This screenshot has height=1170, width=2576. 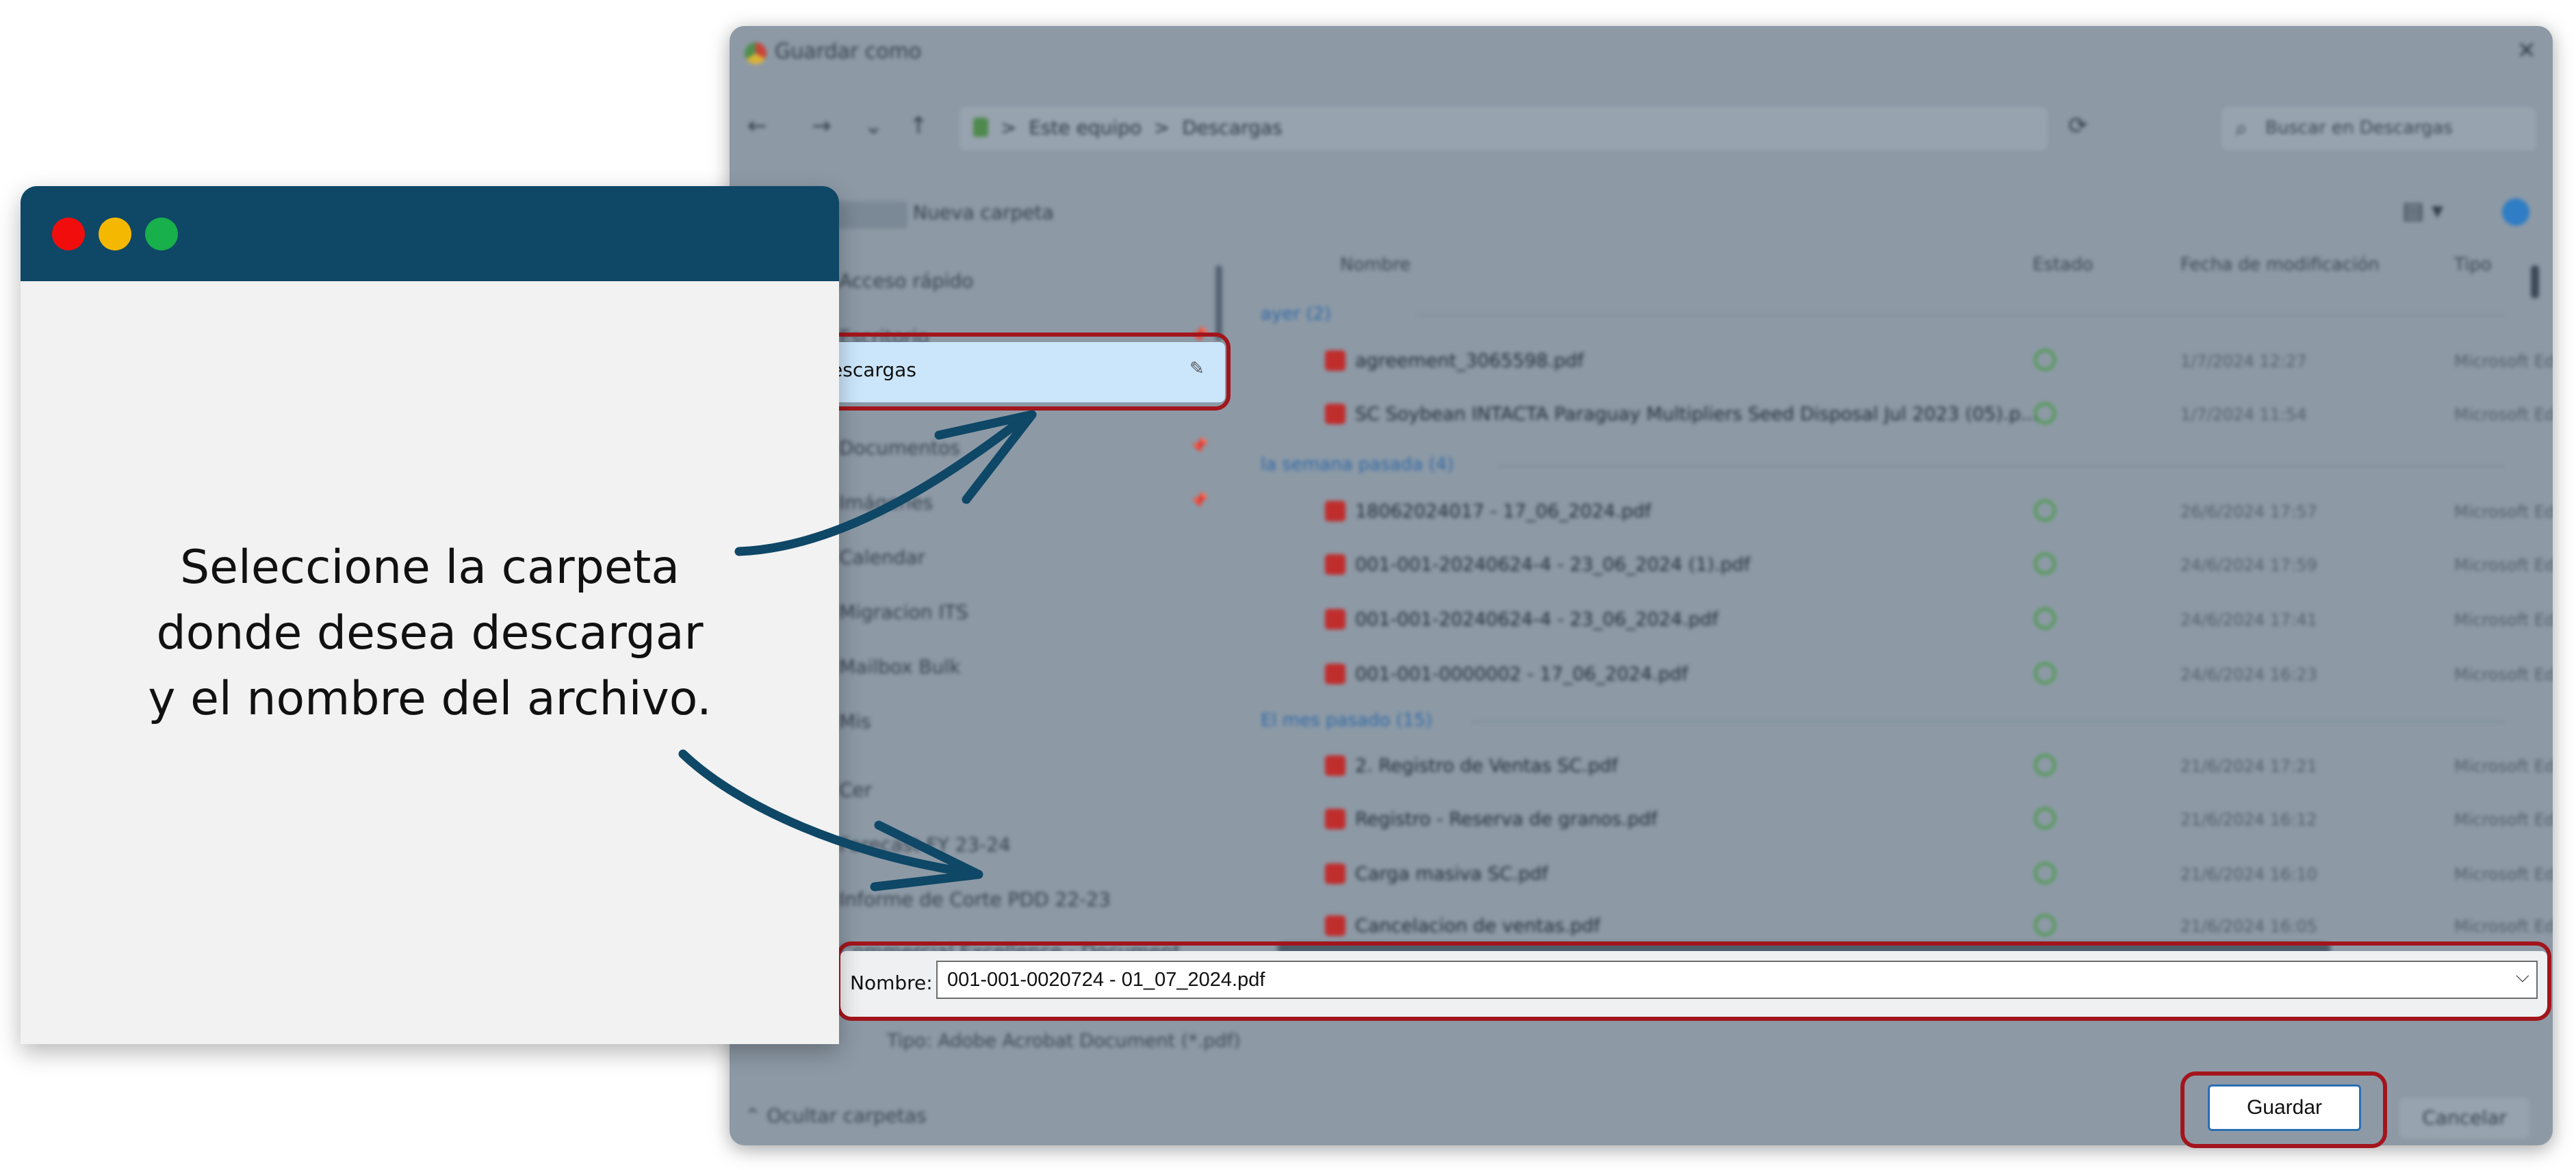 What do you see at coordinates (68, 234) in the screenshot?
I see `close-dot-icon` at bounding box center [68, 234].